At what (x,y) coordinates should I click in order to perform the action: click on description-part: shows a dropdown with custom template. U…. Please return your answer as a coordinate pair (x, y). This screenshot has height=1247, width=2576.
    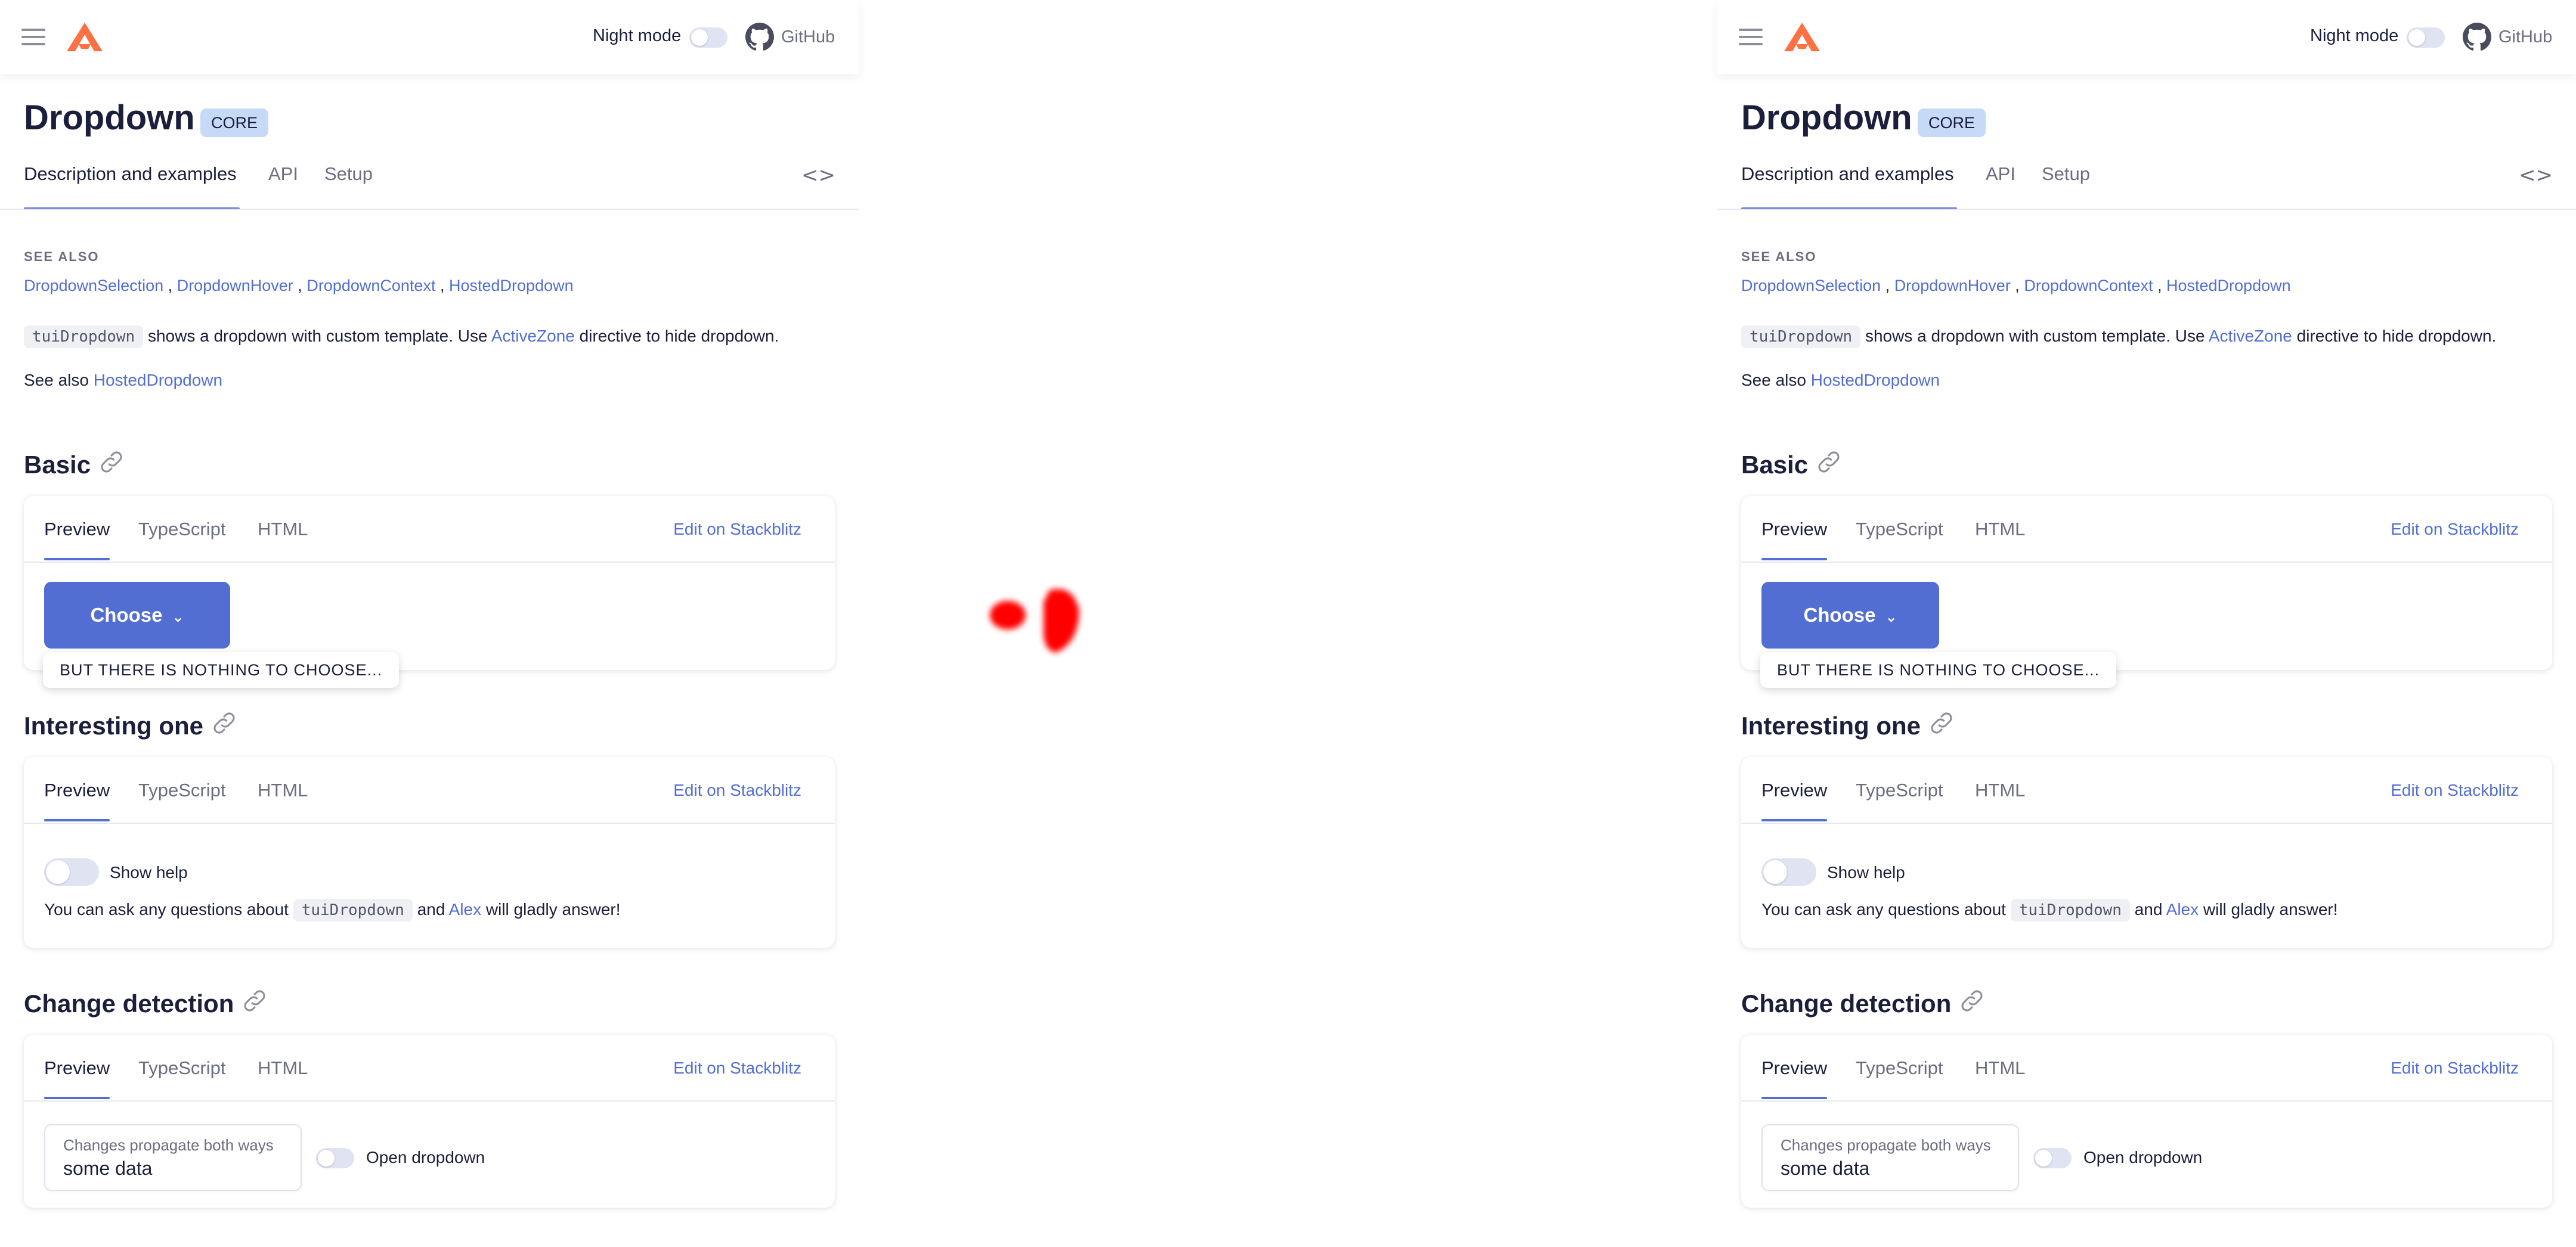
    Looking at the image, I should click on (317, 336).